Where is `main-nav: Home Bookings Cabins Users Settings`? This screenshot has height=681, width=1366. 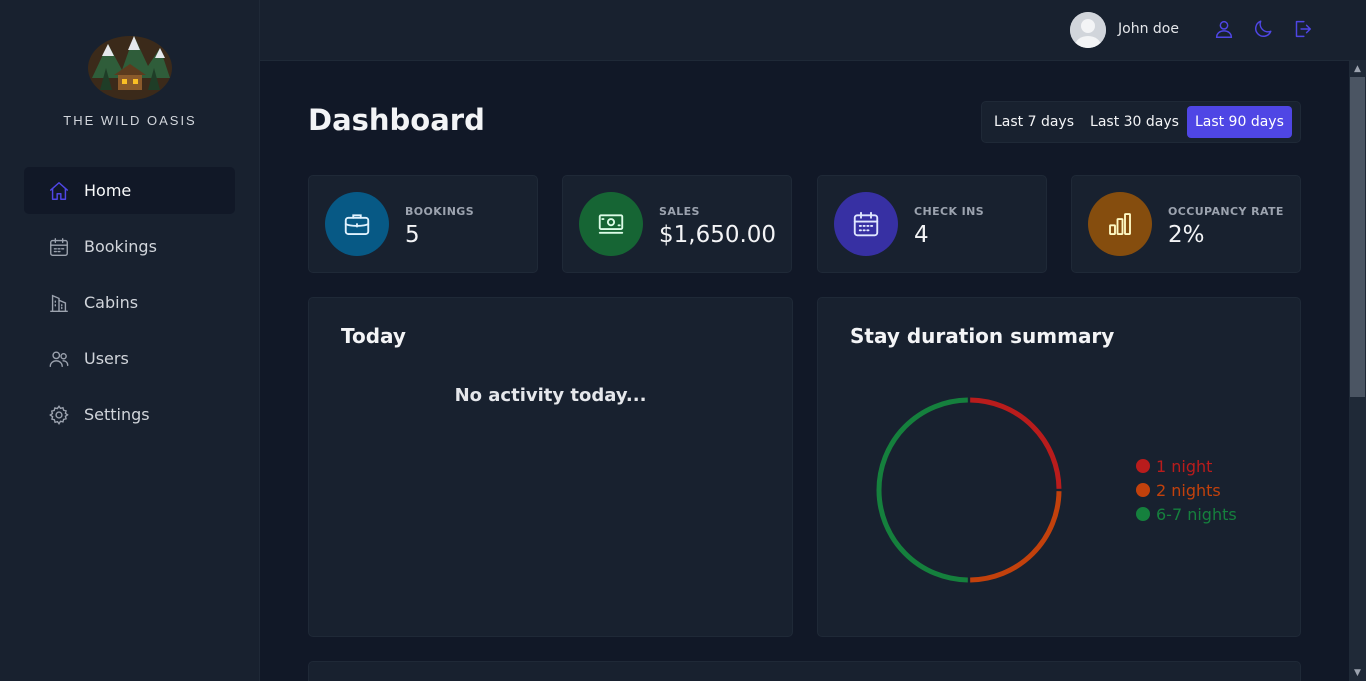 main-nav: Home Bookings Cabins Users Settings is located at coordinates (129, 307).